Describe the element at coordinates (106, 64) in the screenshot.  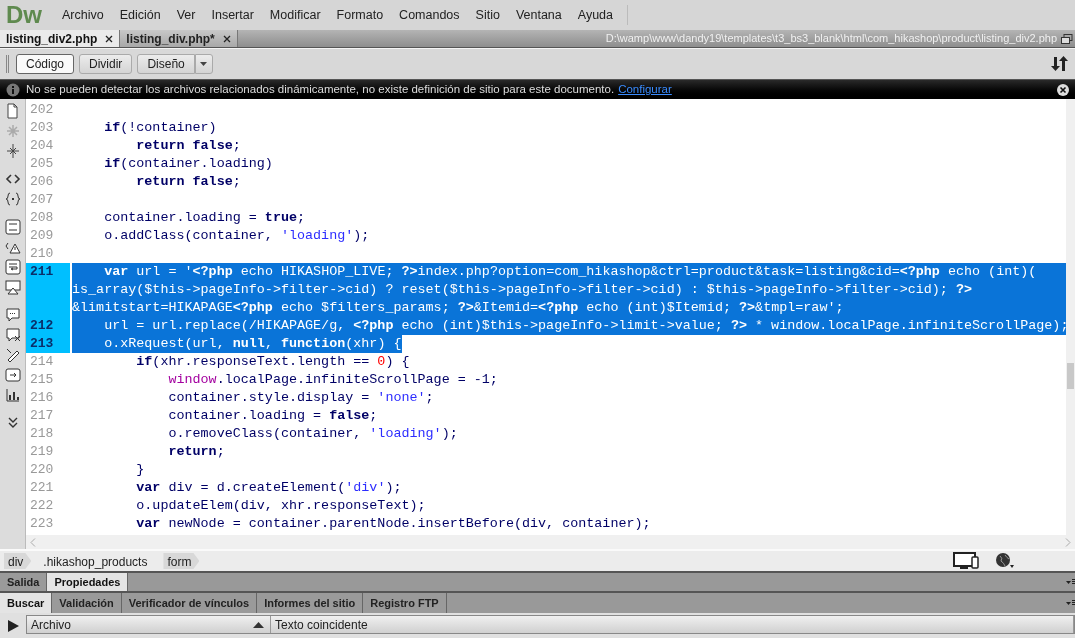
I see `view-button: Dividir` at that location.